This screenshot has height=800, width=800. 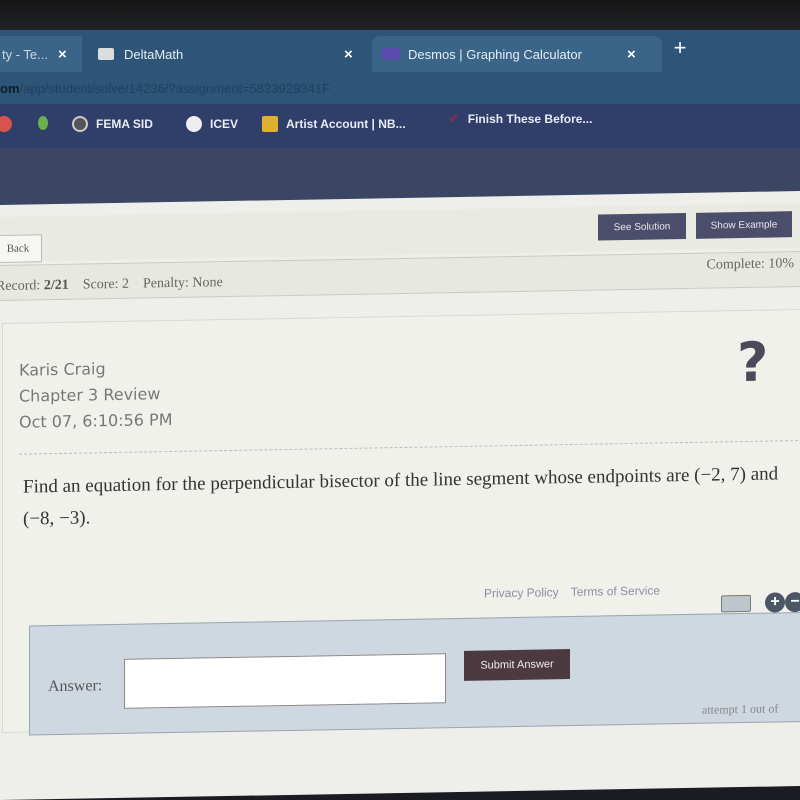 What do you see at coordinates (615, 591) in the screenshot?
I see `terms-of-service-link: Terms of Service` at bounding box center [615, 591].